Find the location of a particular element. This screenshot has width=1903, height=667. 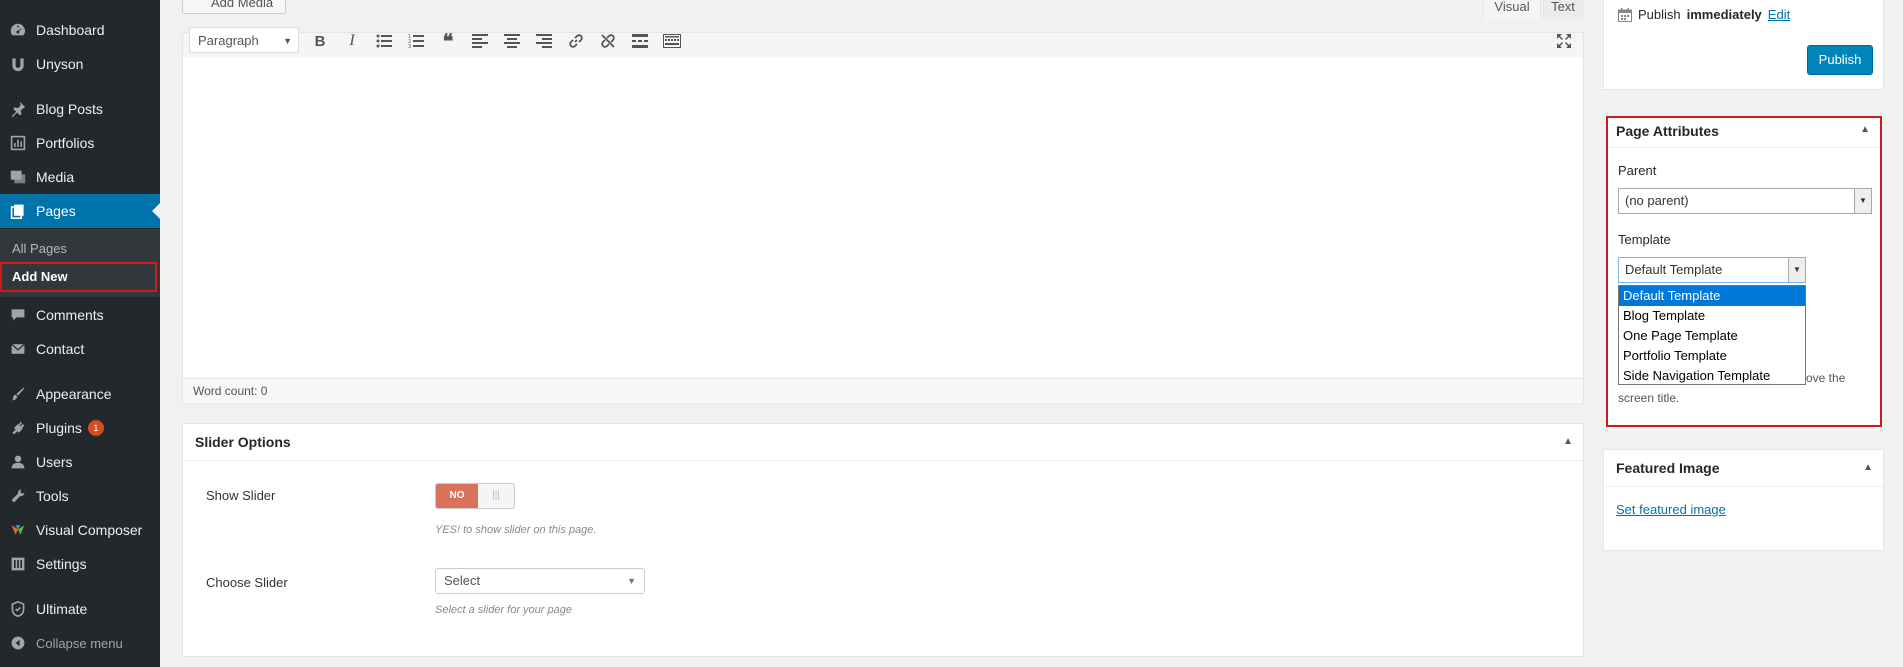

show-slider-label: Show Slider is located at coordinates (241, 495).